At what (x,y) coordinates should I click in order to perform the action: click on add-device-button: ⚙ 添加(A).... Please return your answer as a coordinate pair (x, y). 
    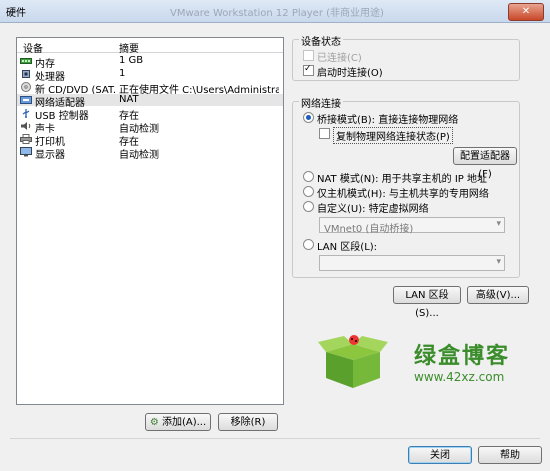
    Looking at the image, I should click on (178, 422).